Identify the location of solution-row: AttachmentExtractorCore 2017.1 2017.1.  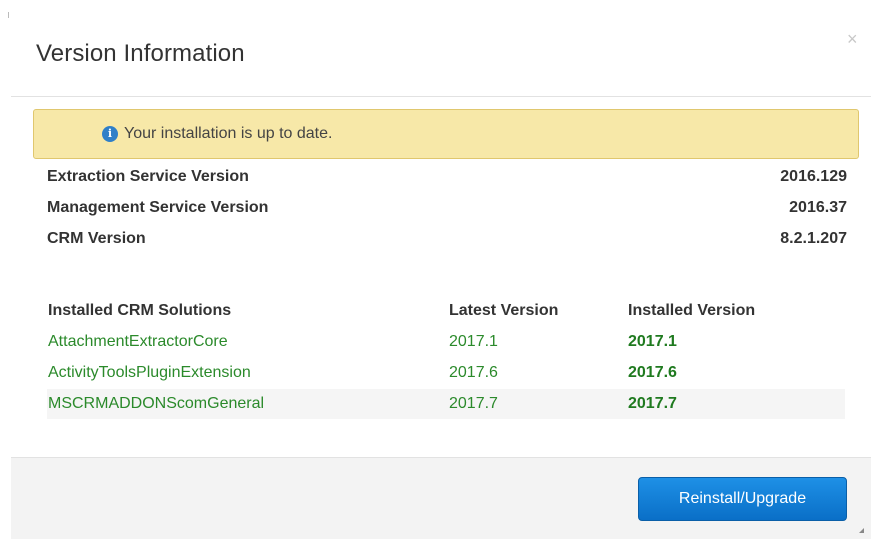
(446, 342).